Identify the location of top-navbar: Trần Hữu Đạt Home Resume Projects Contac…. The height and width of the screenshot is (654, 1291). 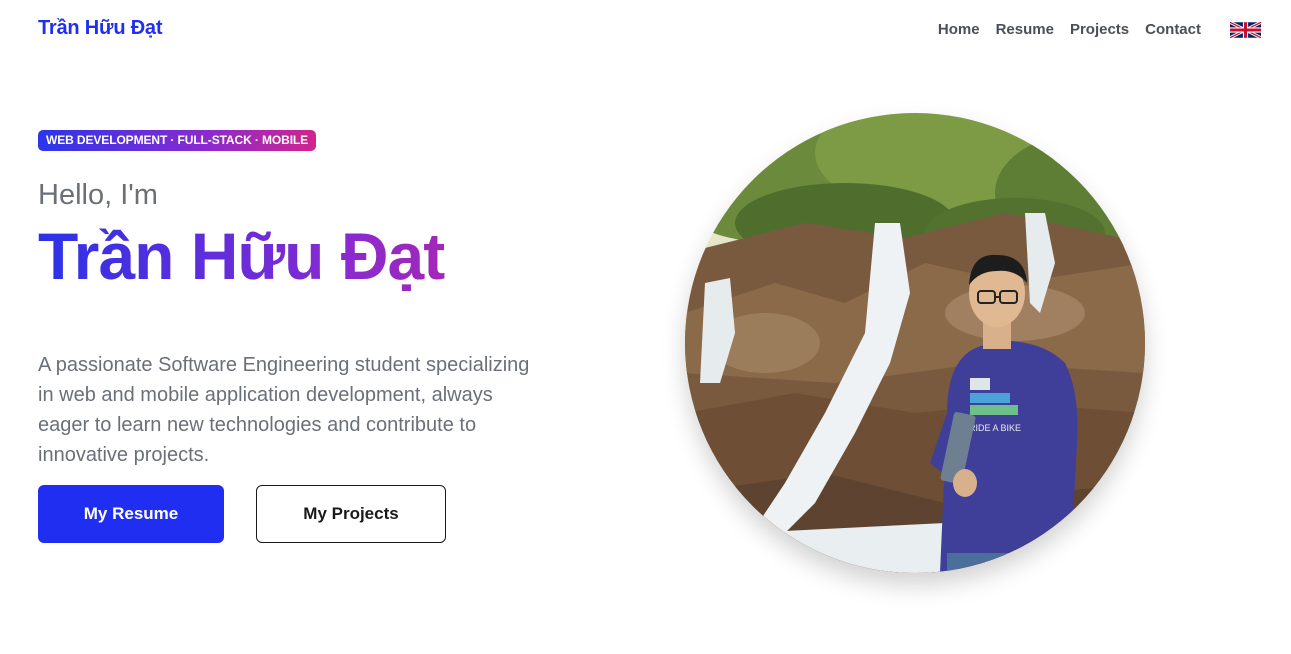
(645, 30).